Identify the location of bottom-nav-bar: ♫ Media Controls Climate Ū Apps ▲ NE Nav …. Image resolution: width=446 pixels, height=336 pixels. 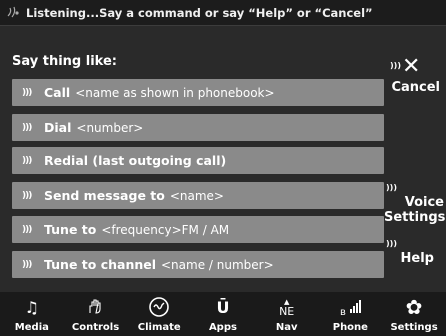
(223, 314).